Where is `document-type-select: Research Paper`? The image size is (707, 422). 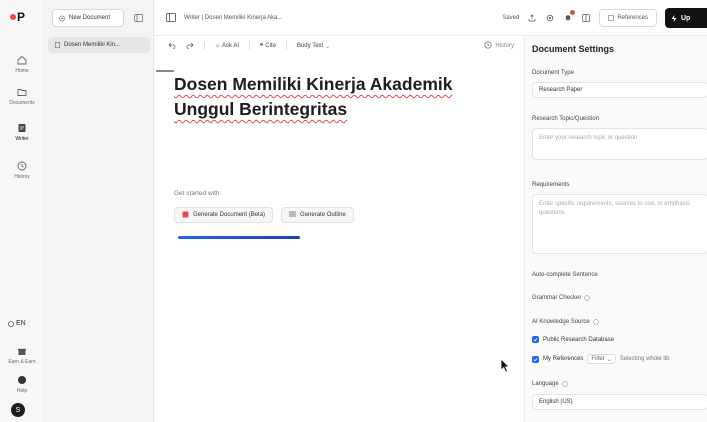 document-type-select: Research Paper is located at coordinates (619, 90).